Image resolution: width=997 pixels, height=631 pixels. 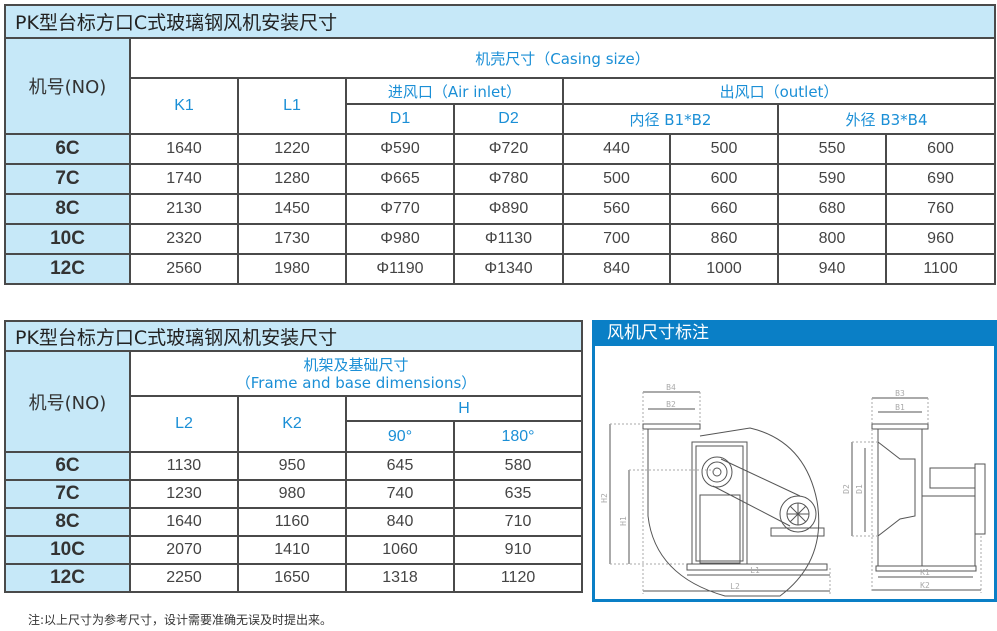 What do you see at coordinates (67, 466) in the screenshot?
I see `model-number-cell: 6C` at bounding box center [67, 466].